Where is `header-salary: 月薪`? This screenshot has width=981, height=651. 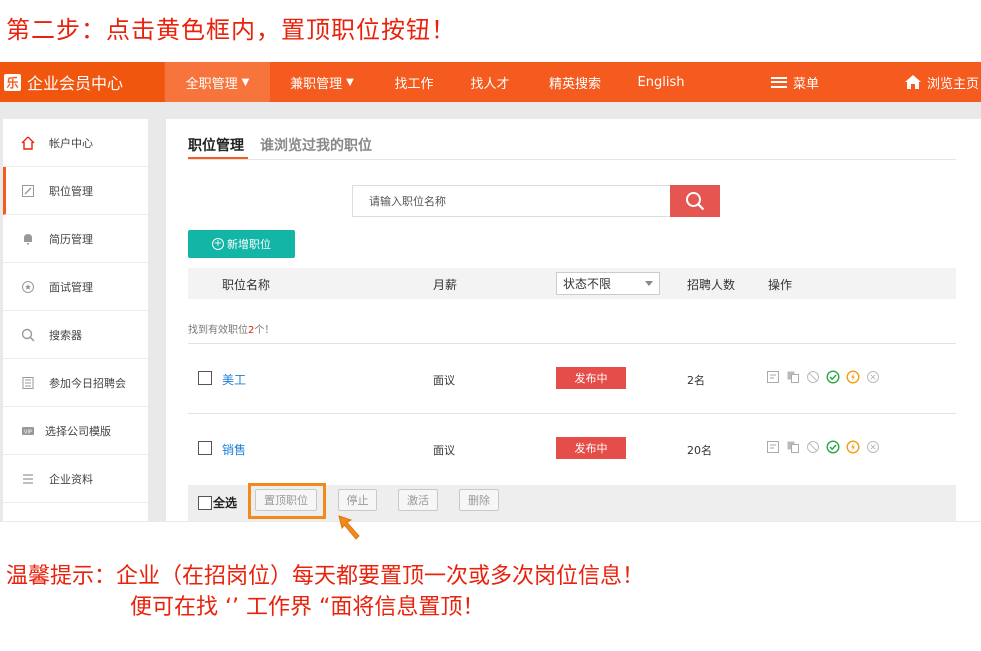
header-salary: 月薪 is located at coordinates (445, 285).